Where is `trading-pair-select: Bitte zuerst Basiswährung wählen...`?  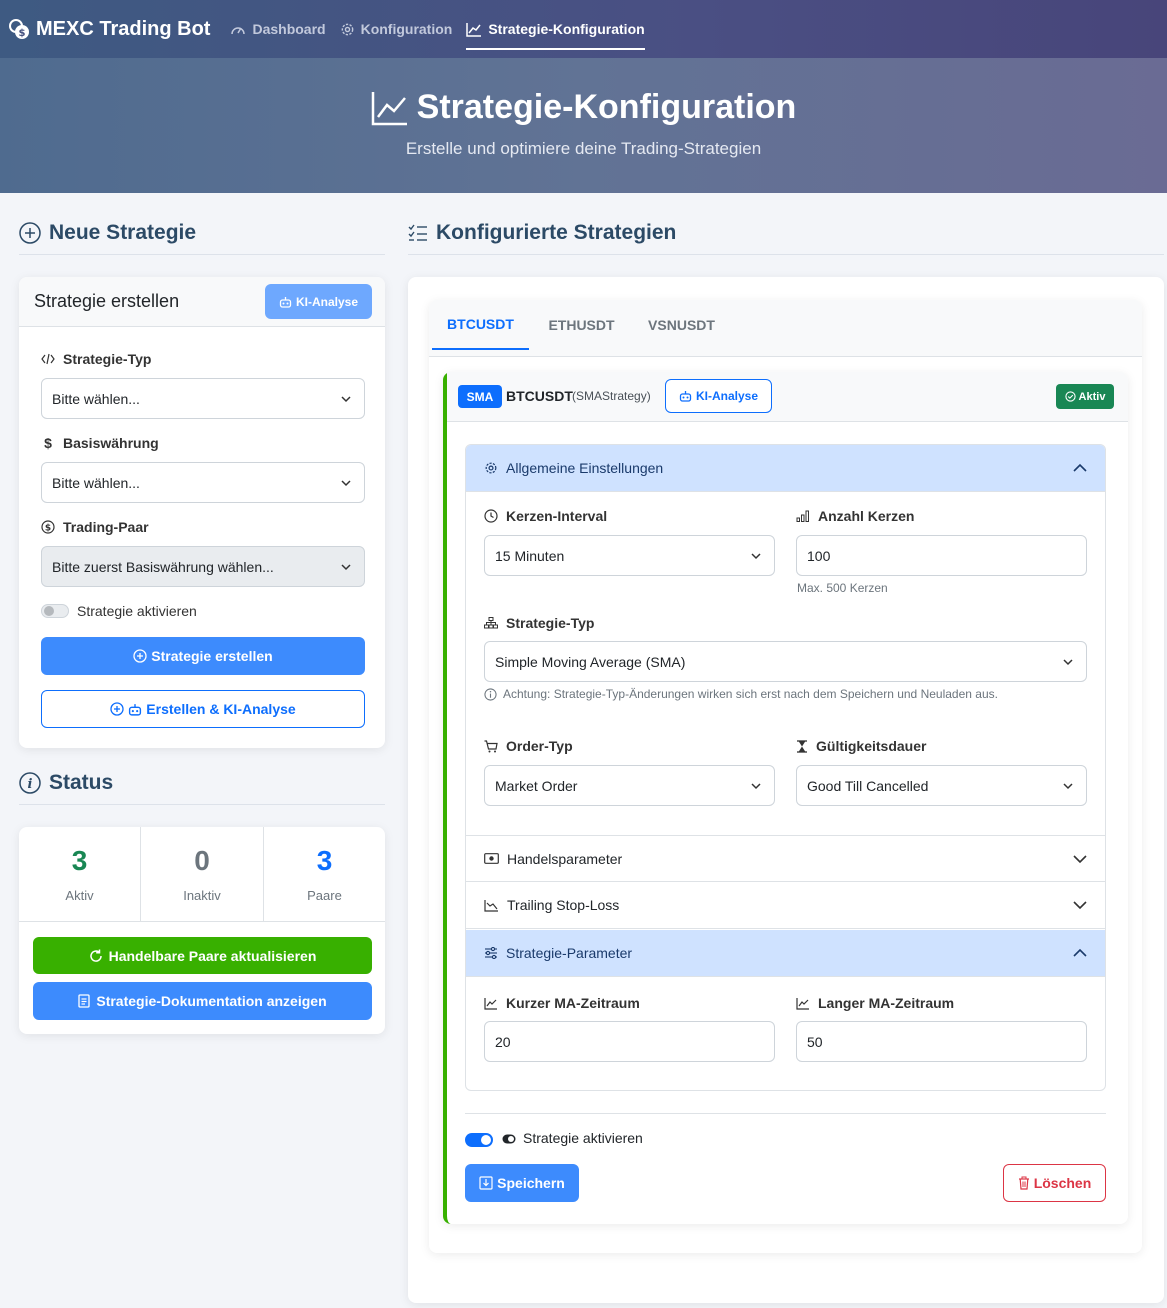
trading-pair-select: Bitte zuerst Basiswährung wählen... is located at coordinates (203, 566).